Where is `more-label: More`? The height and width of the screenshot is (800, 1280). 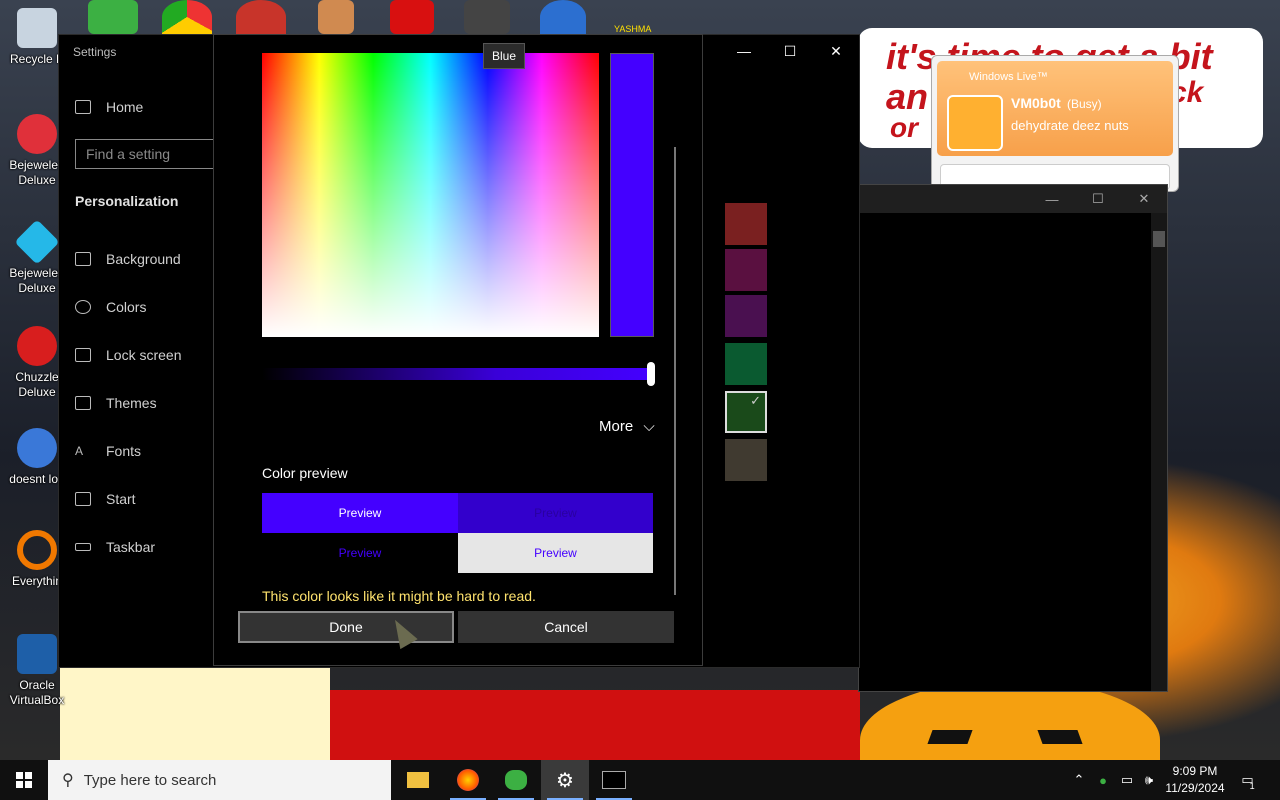
more-label: More is located at coordinates (616, 426).